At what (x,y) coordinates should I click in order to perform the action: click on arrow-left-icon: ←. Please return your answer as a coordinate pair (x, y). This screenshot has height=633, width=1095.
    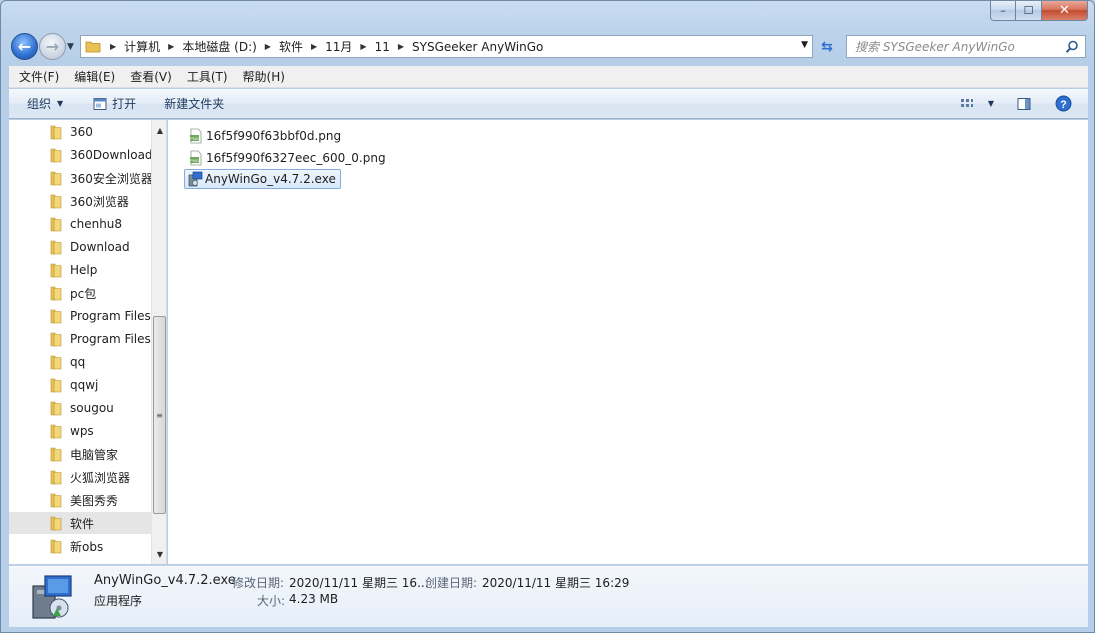
    Looking at the image, I should click on (24, 46).